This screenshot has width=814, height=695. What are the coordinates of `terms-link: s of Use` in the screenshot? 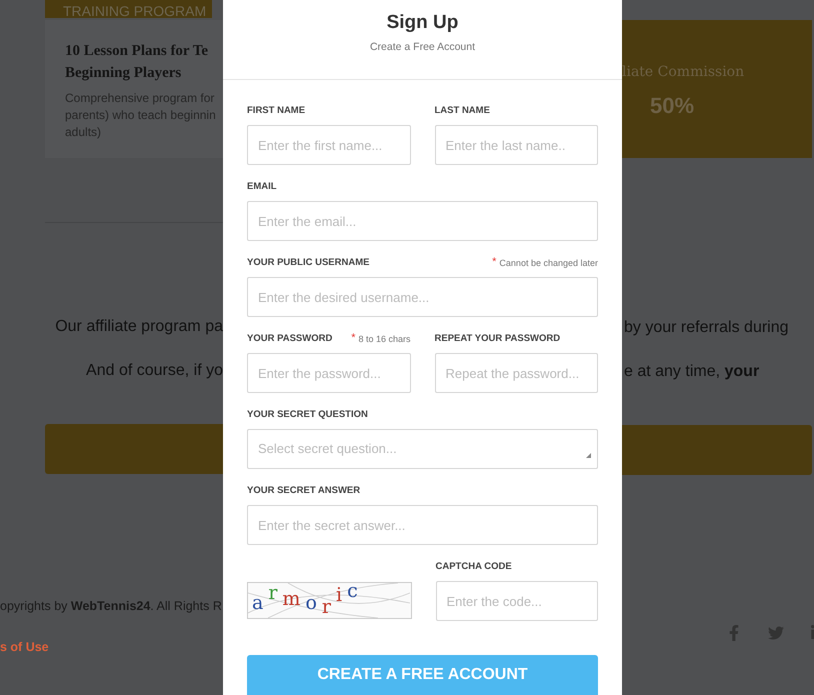 It's located at (24, 647).